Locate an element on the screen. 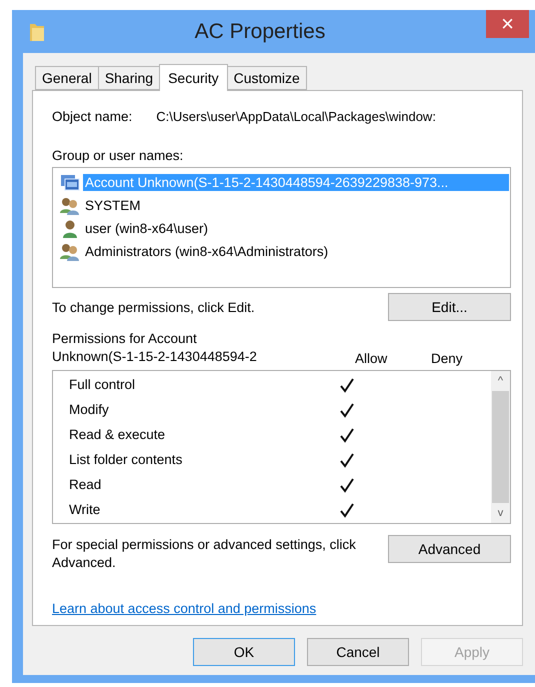 This screenshot has height=687, width=535. permissions-label: Permissions for Account Unknown(S-1-15-2-1430448594-2 is located at coordinates (155, 348).